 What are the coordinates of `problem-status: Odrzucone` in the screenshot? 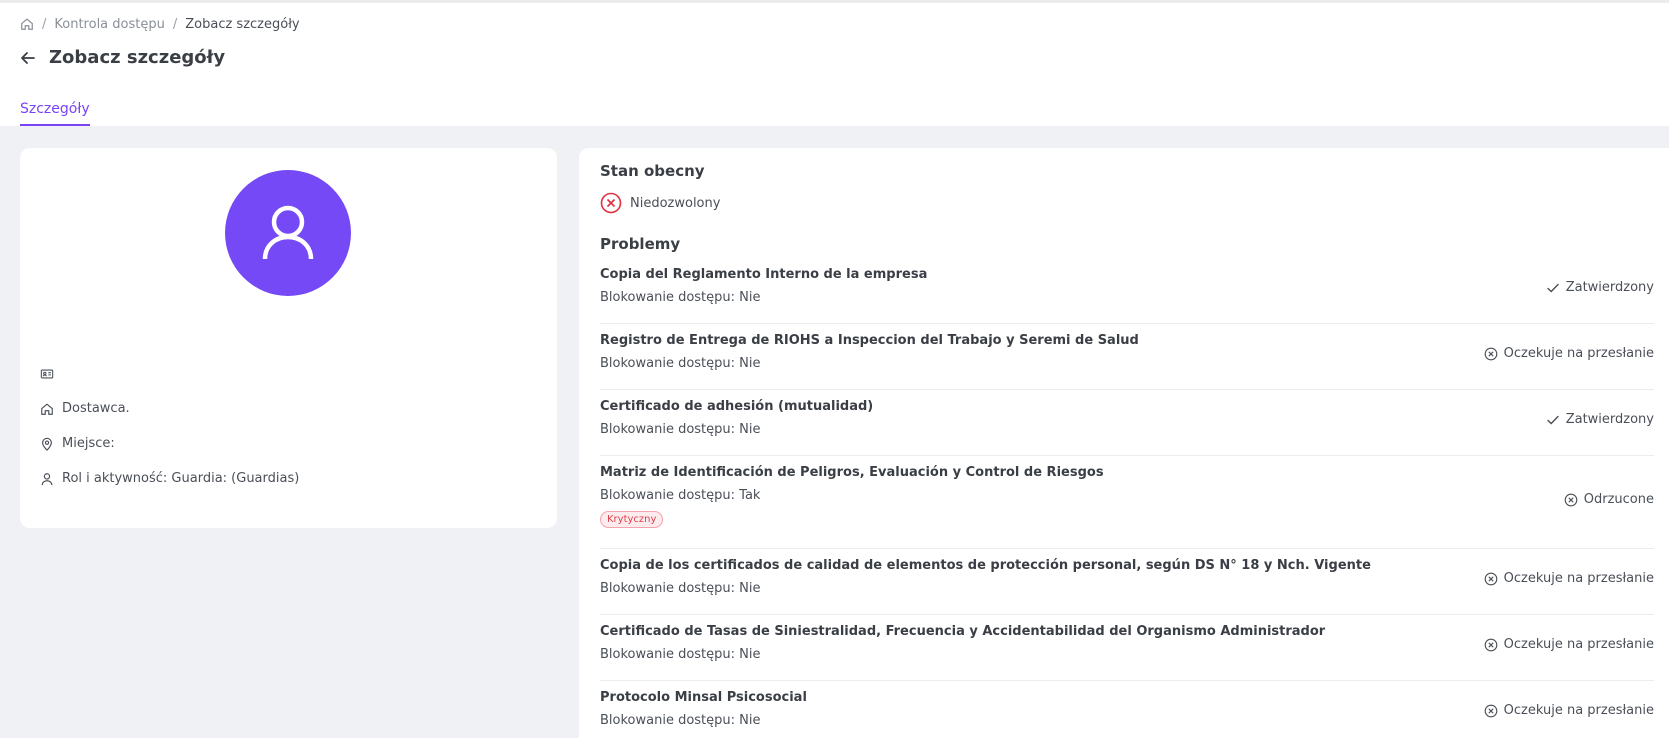 It's located at (1609, 499).